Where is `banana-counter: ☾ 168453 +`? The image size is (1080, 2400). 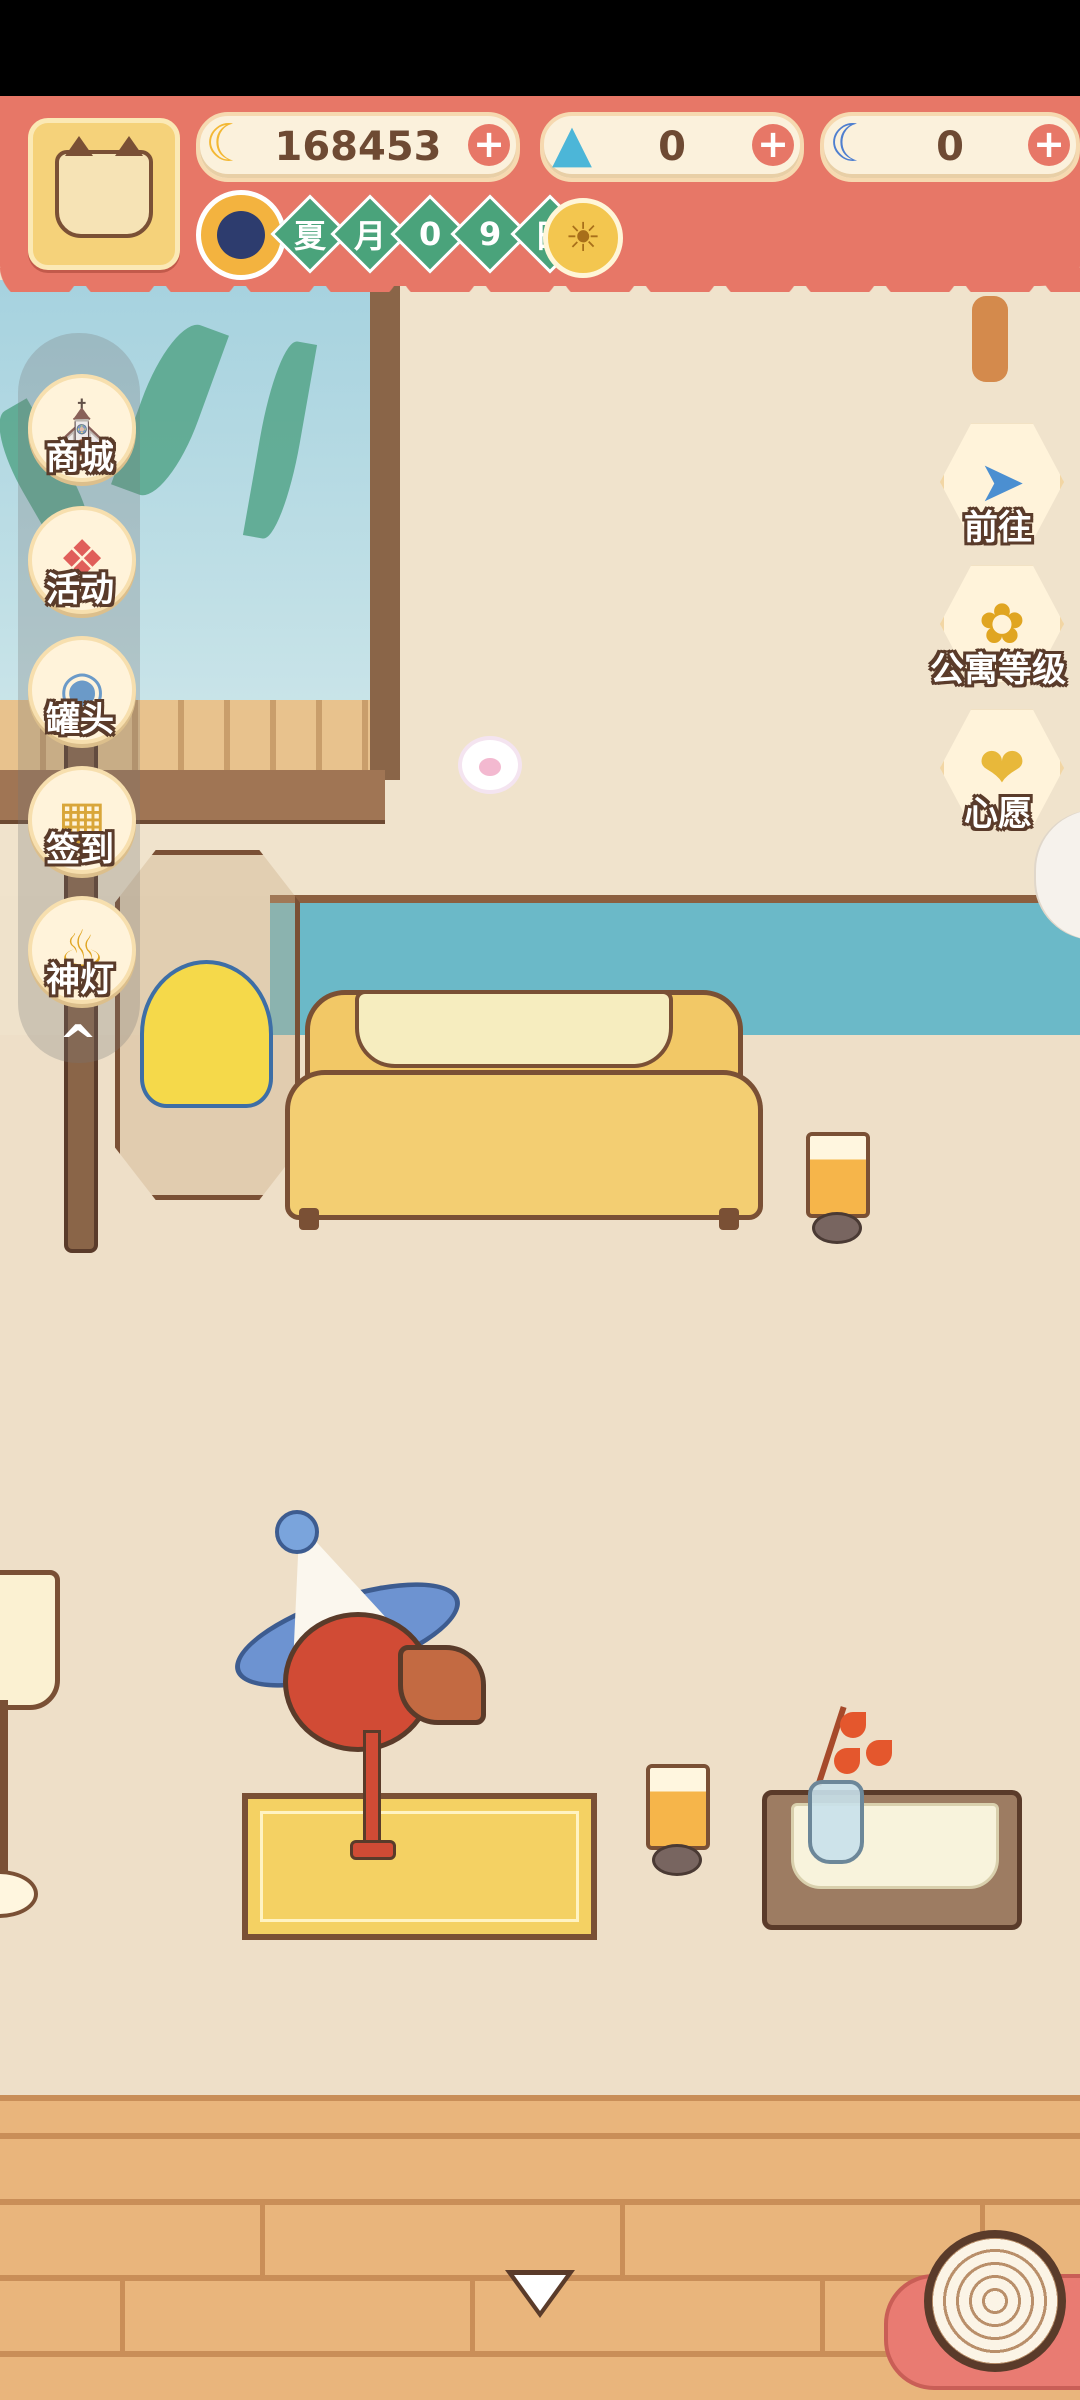
banana-counter: ☾ 168453 + is located at coordinates (358, 147).